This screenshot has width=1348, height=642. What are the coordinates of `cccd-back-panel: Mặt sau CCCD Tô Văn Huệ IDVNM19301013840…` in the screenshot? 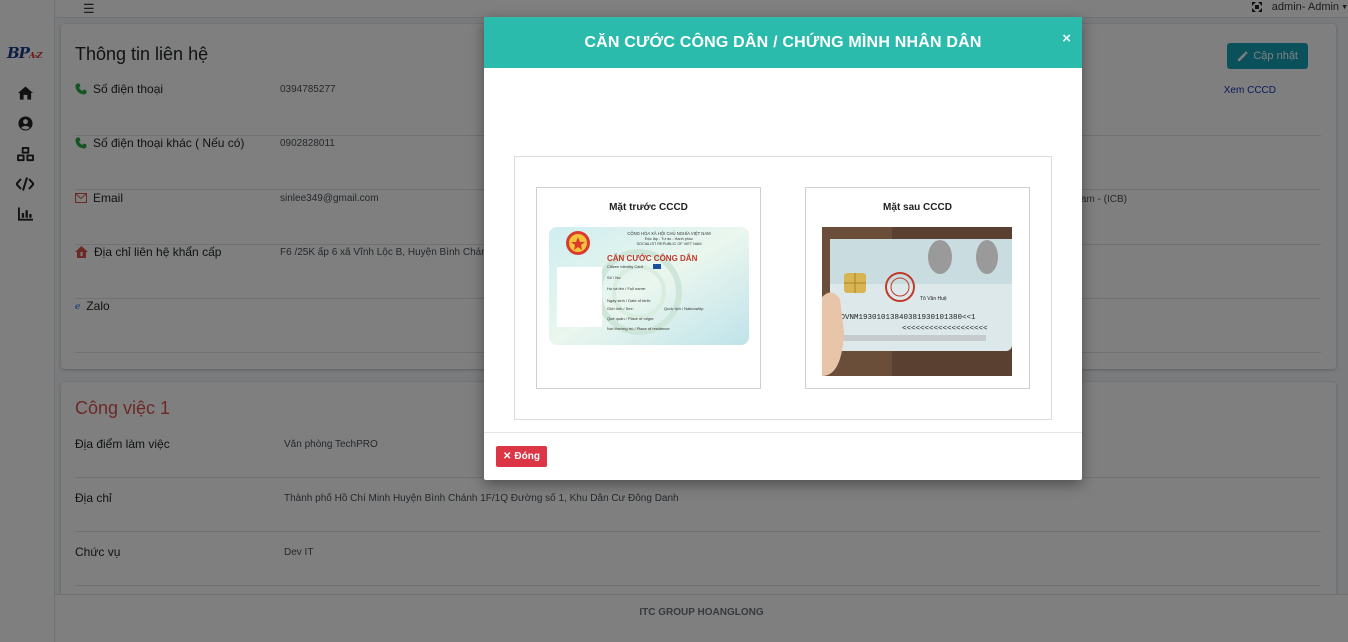 It's located at (917, 288).